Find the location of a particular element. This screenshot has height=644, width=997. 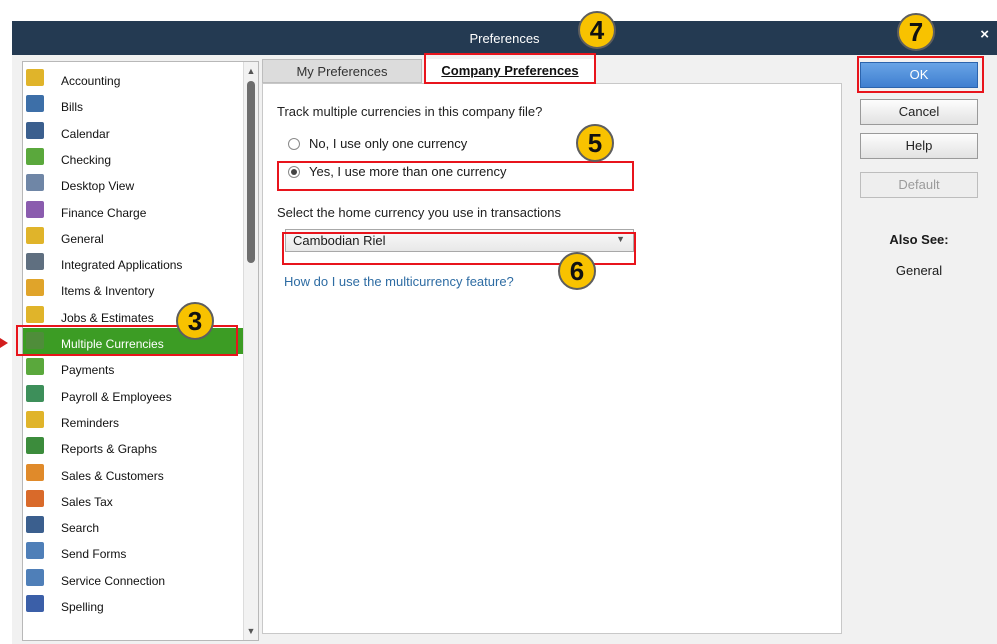

close-icon: × is located at coordinates (984, 34).